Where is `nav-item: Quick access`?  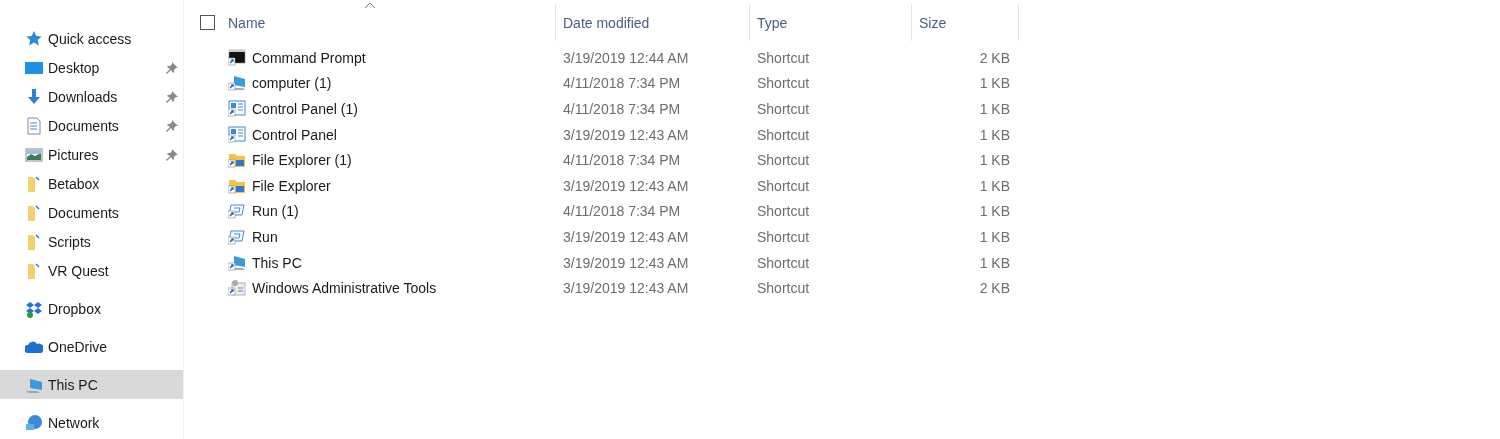
nav-item: Quick access is located at coordinates (91, 38).